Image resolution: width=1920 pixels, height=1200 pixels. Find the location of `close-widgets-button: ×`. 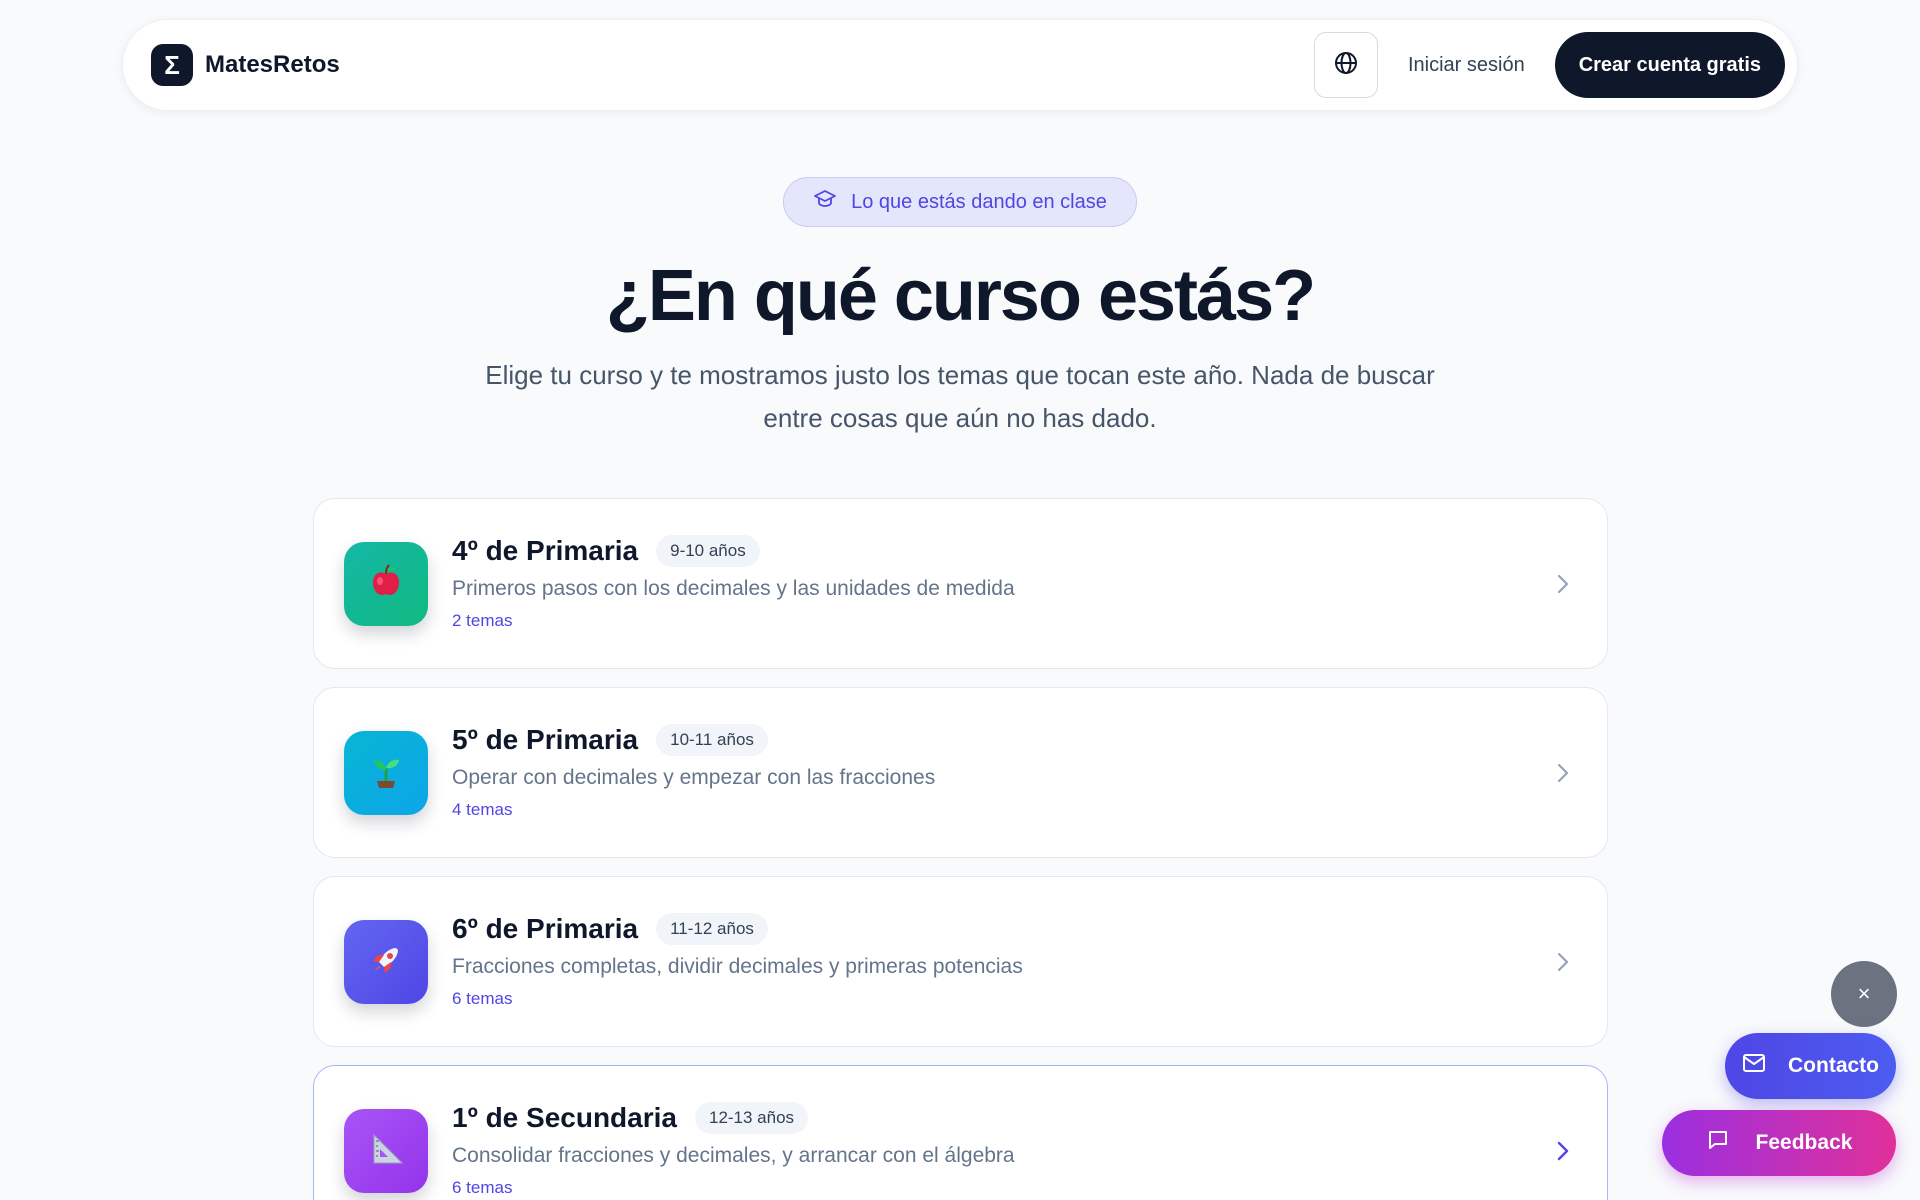

close-widgets-button: × is located at coordinates (1864, 994).